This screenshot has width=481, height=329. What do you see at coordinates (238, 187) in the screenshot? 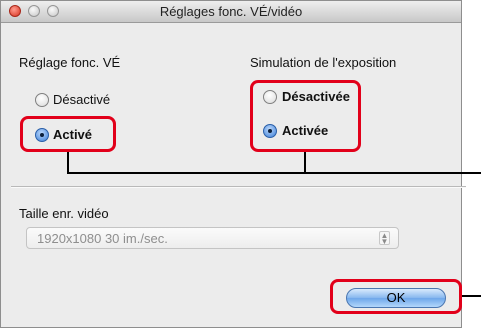
I see `divider` at bounding box center [238, 187].